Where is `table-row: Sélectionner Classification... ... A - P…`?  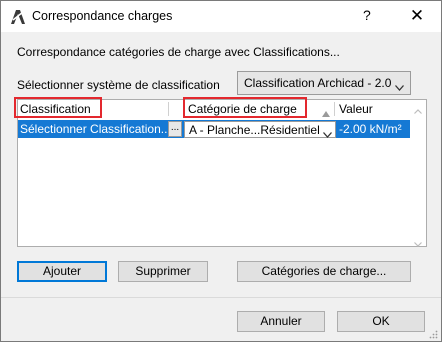
table-row: Sélectionner Classification... ... A - P… is located at coordinates (214, 129).